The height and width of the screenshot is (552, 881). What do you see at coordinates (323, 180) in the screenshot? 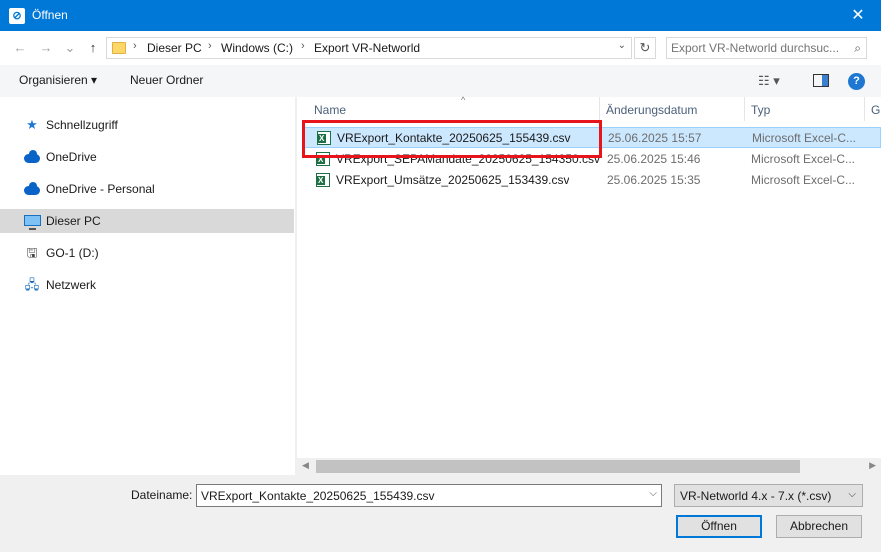
I see `excel-file-icon: X` at bounding box center [323, 180].